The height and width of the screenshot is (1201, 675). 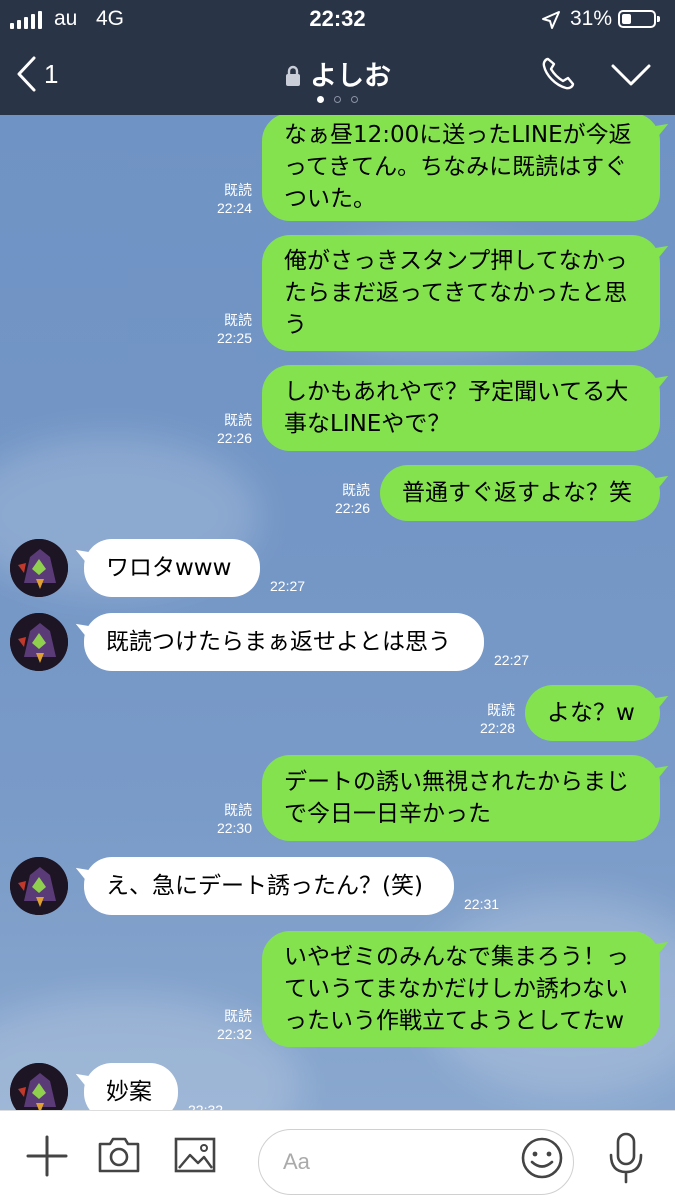 What do you see at coordinates (234, 819) in the screenshot?
I see `message-meta: 既読 22:30` at bounding box center [234, 819].